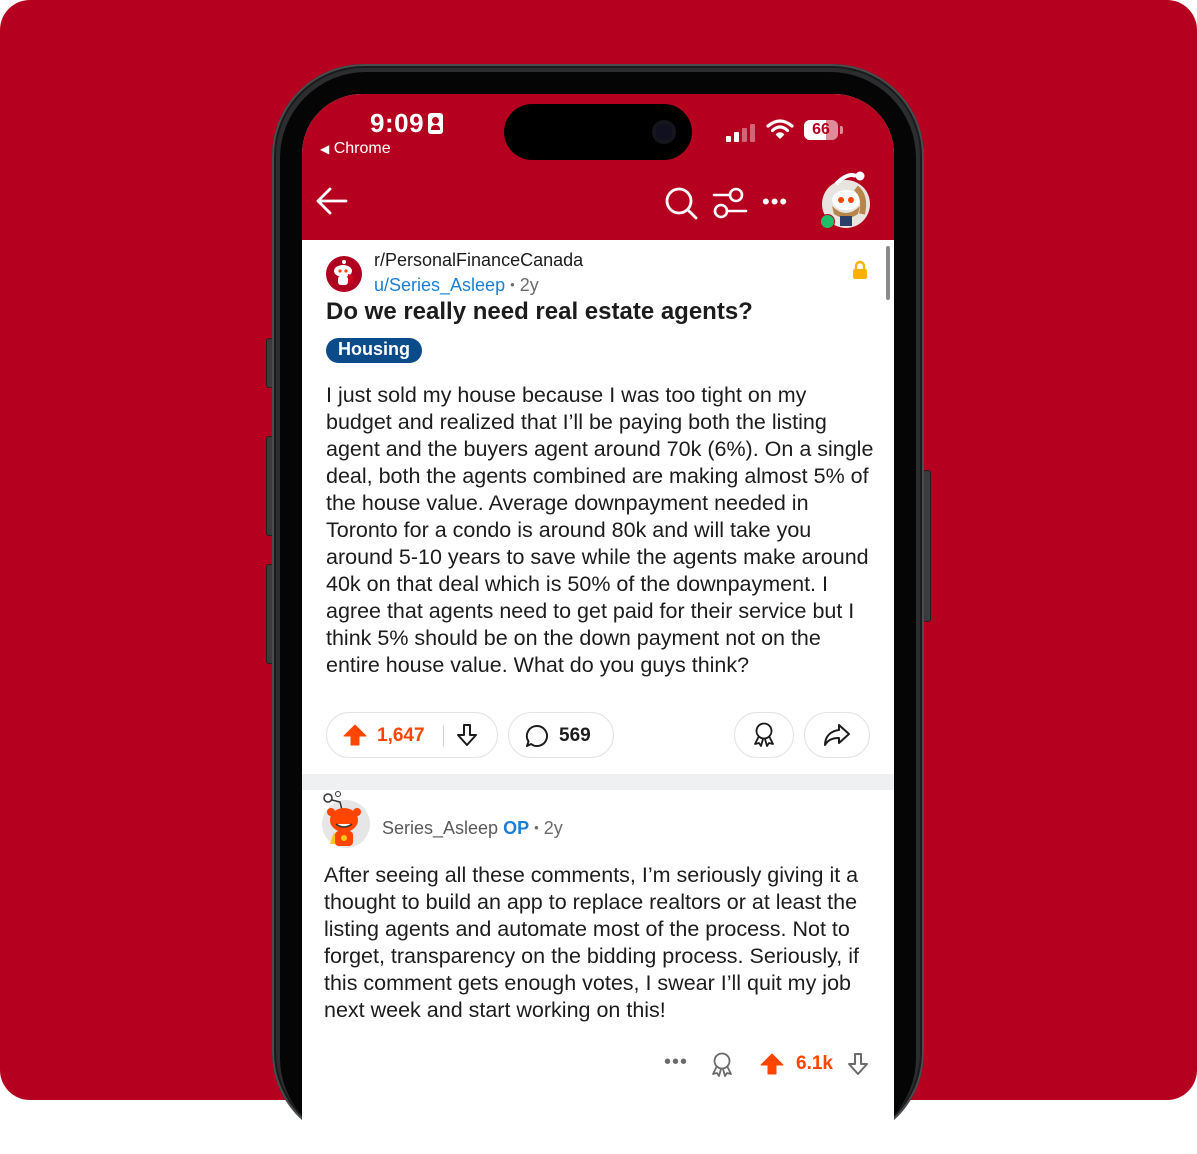  I want to click on comment-bubble-icon, so click(536, 735).